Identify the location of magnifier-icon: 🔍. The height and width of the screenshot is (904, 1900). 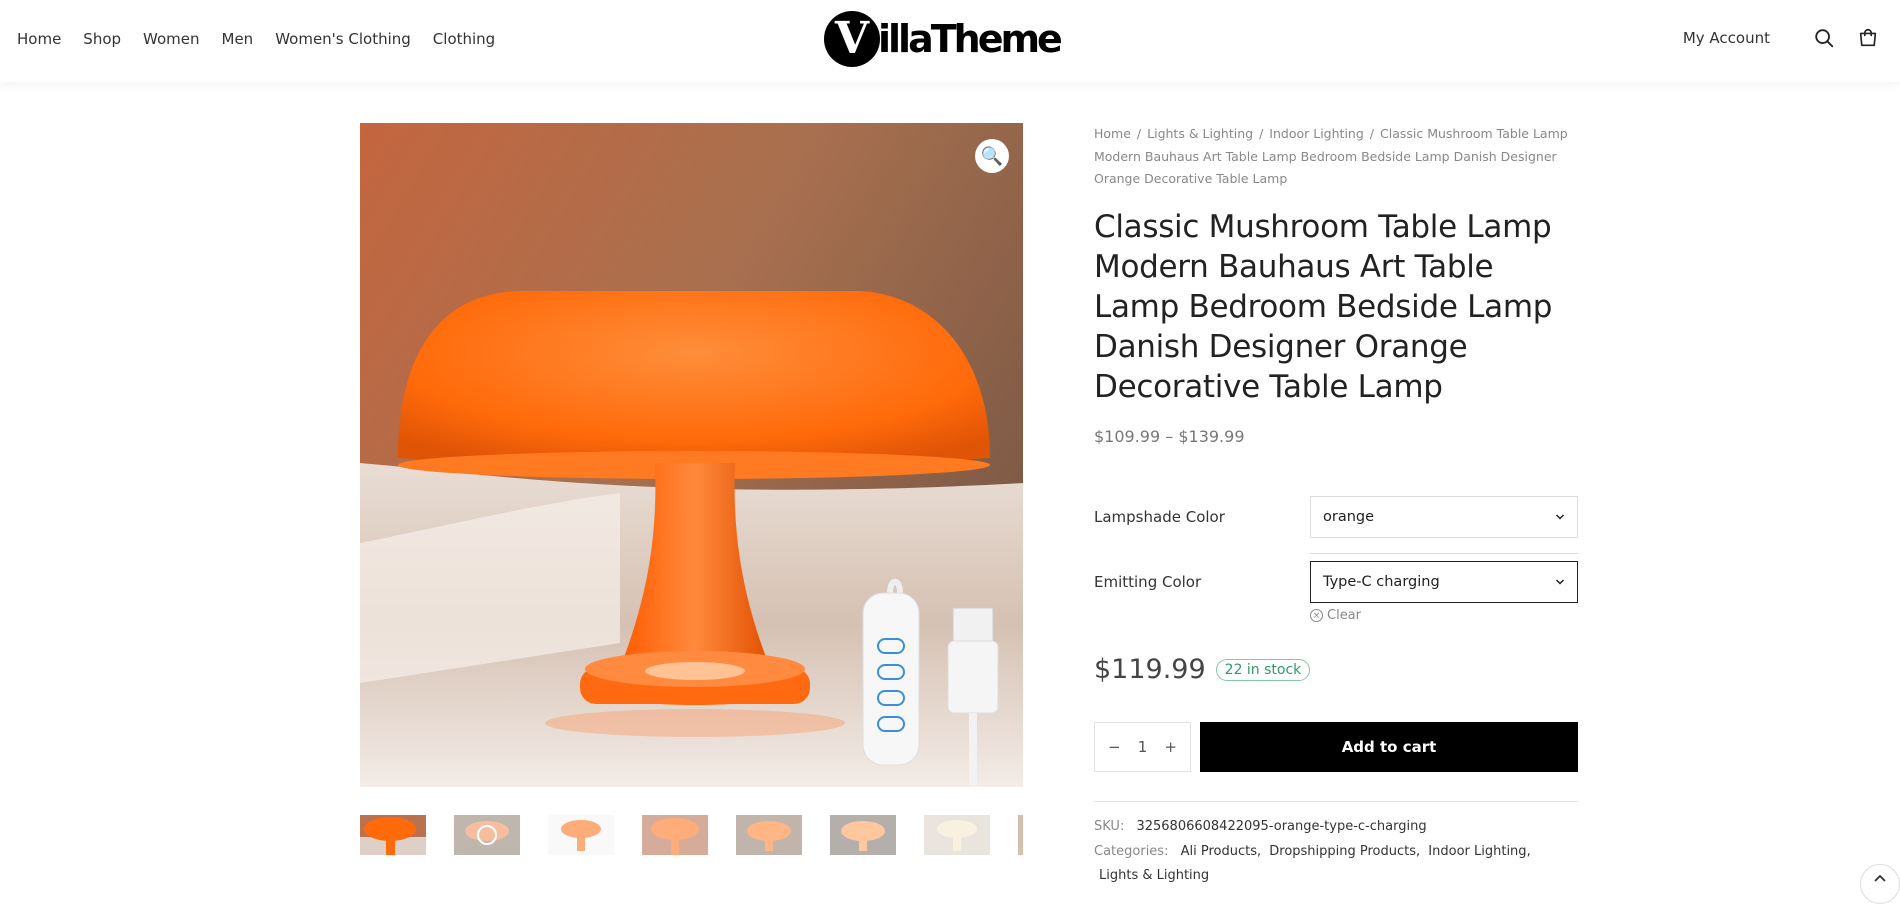
(992, 156).